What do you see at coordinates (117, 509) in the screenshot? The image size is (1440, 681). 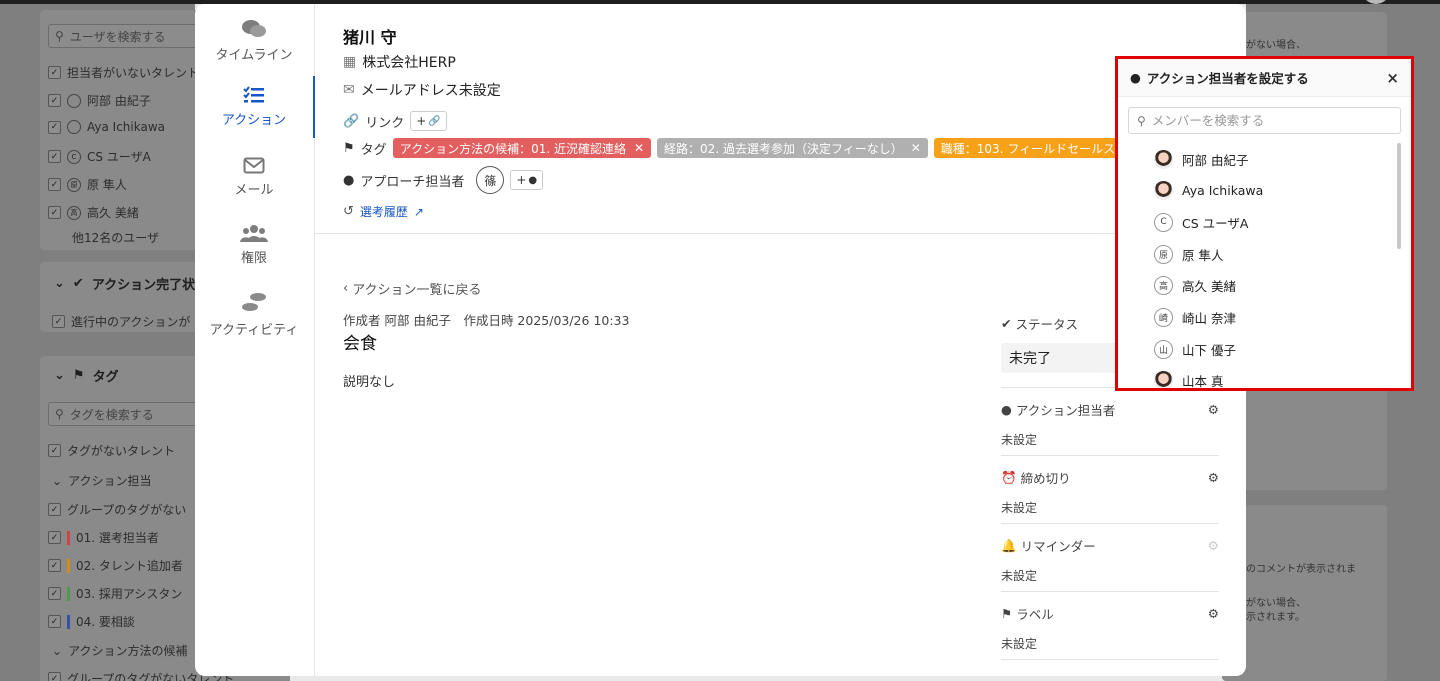 I see `background-group-tag: ✓ グループのタグがない` at bounding box center [117, 509].